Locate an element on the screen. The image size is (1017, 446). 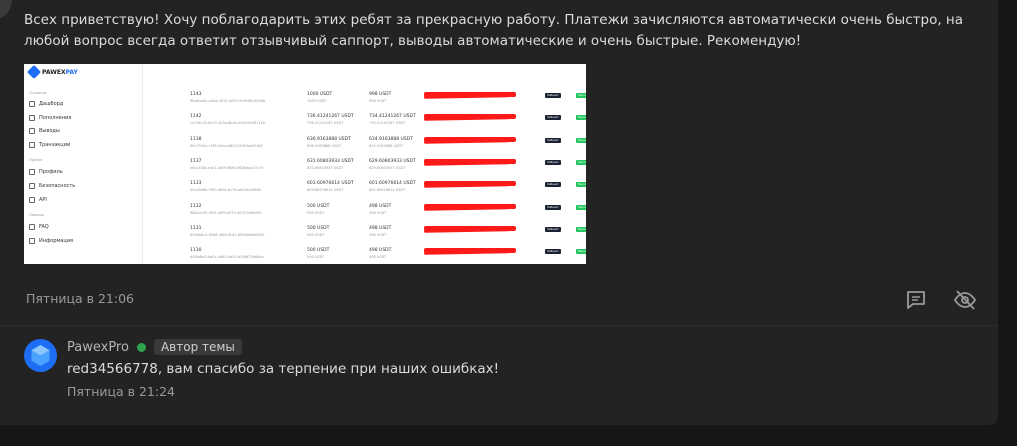
row-net-cell: 734.41241267 USDT 734.41241267 USDT is located at coordinates (392, 120).